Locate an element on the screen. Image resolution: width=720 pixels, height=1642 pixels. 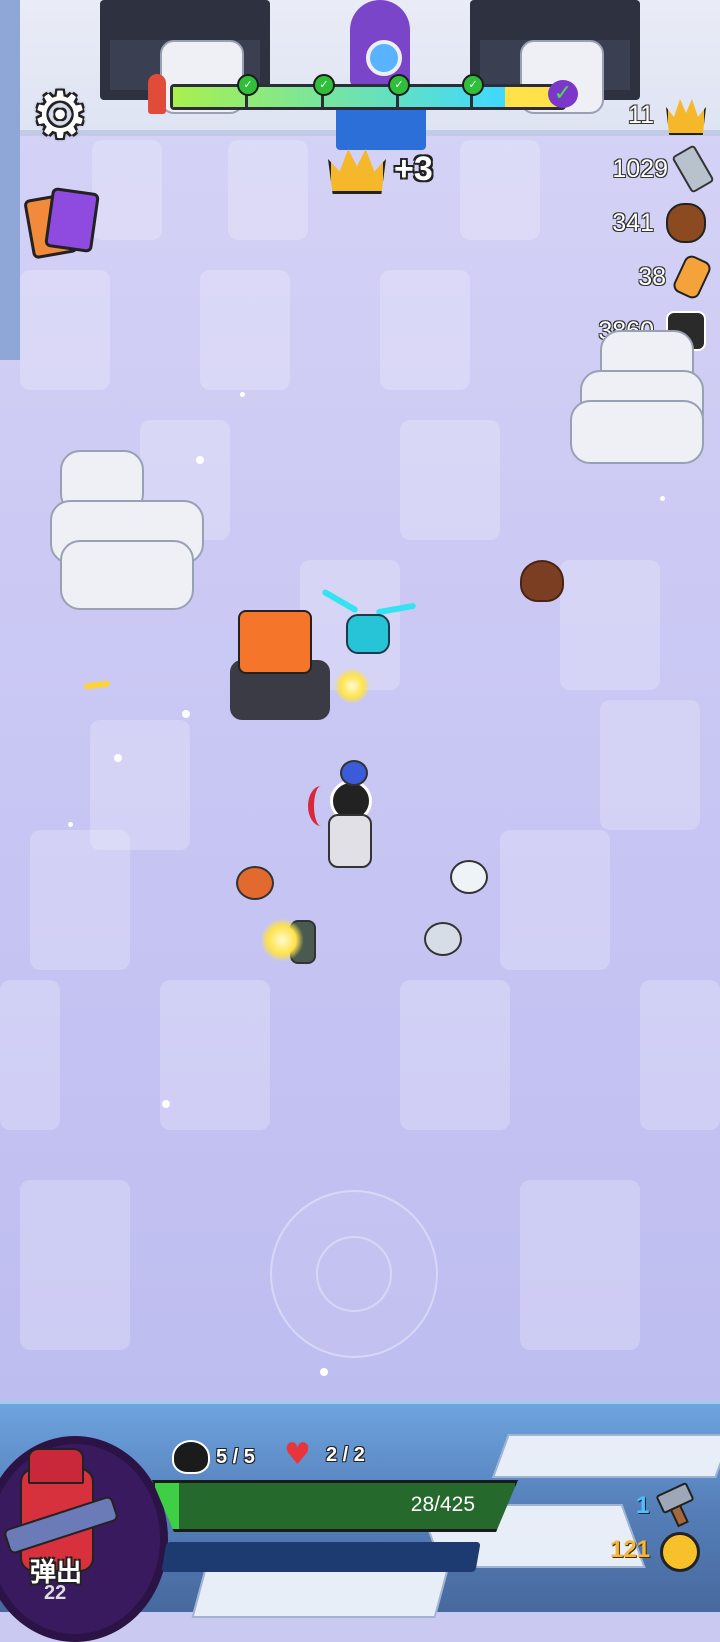
coin-icon is located at coordinates (680, 1552).